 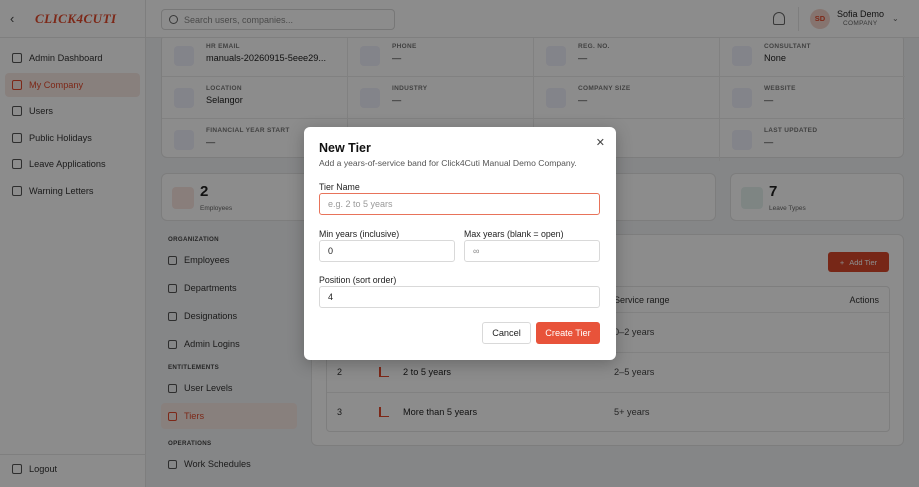 What do you see at coordinates (568, 333) in the screenshot?
I see `create-tier-button: Create Tier` at bounding box center [568, 333].